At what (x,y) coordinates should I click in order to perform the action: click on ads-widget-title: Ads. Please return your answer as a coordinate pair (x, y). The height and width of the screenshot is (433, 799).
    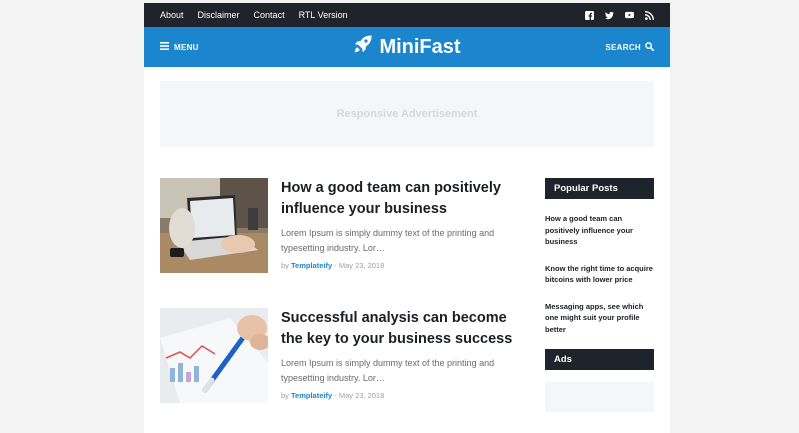
    Looking at the image, I should click on (599, 359).